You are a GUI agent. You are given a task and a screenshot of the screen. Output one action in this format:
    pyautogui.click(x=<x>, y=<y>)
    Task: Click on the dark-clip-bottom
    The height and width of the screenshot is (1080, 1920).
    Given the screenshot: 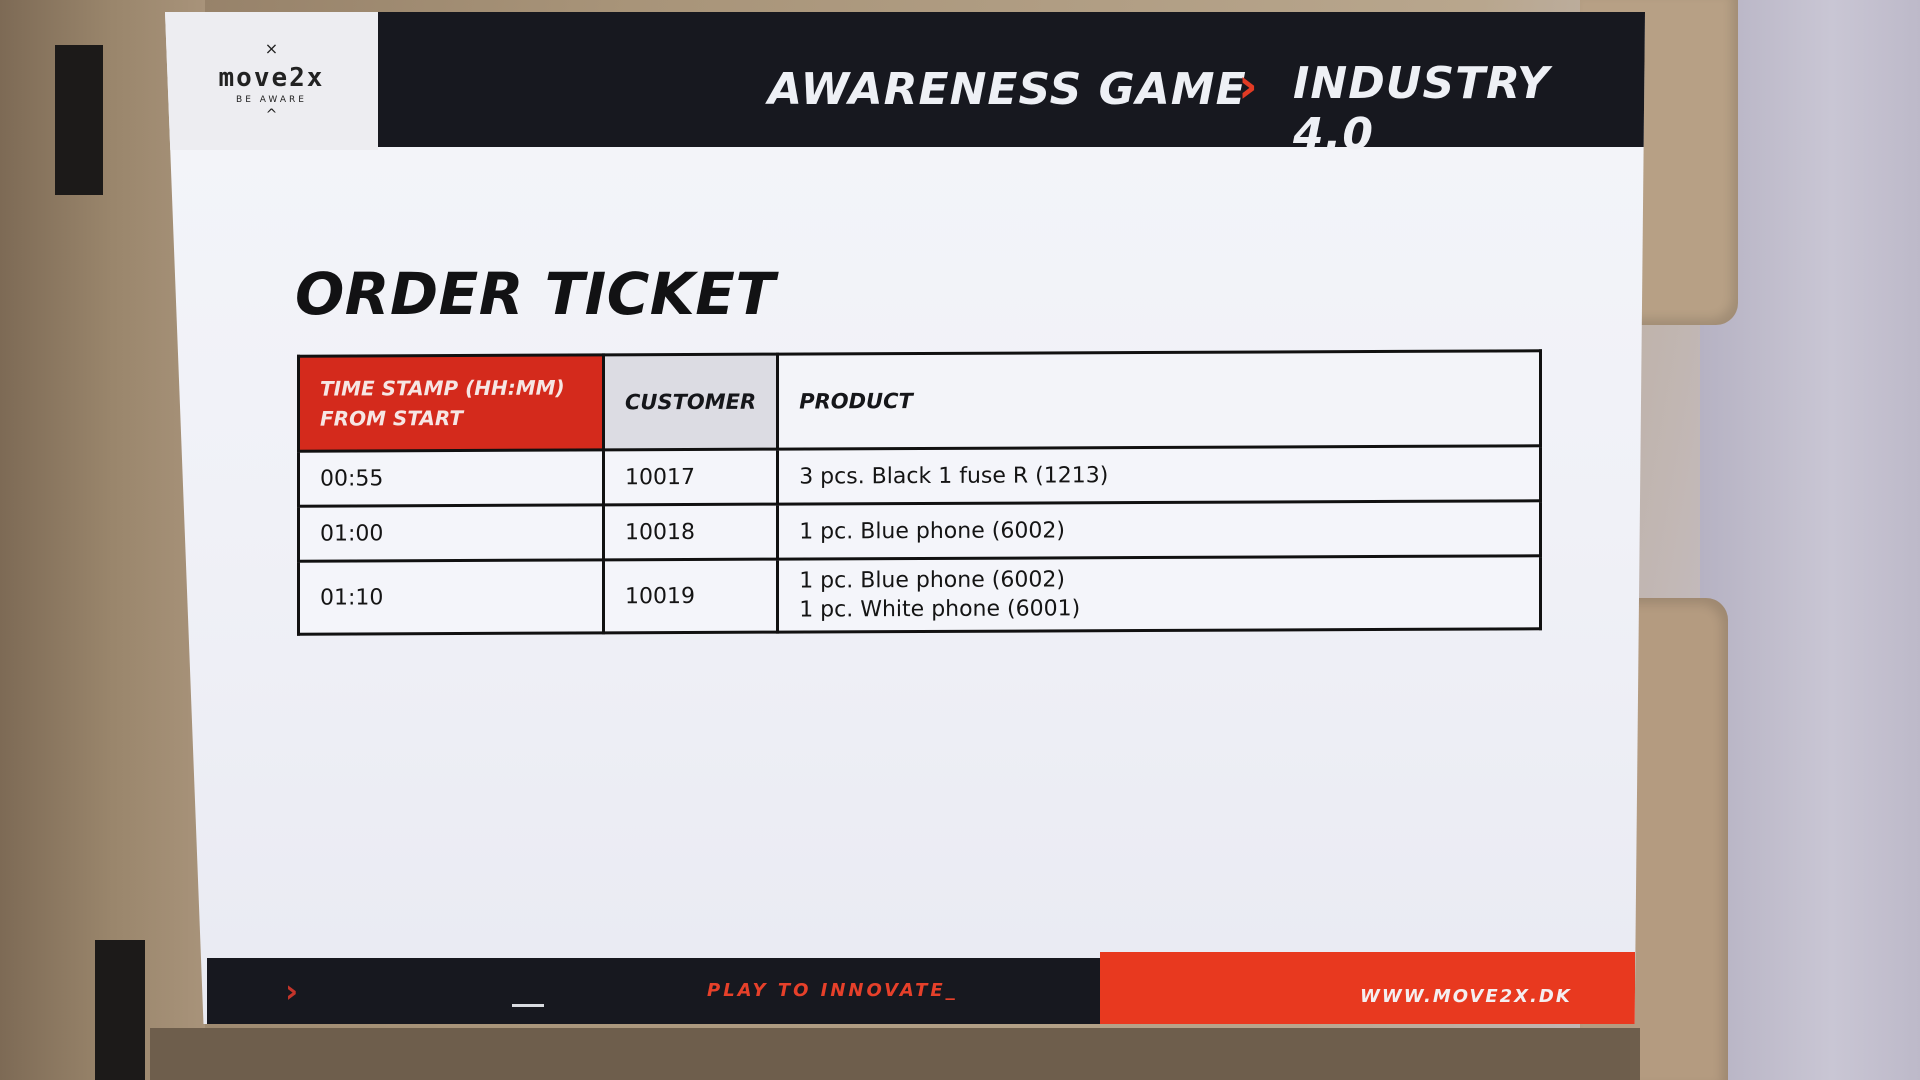 What is the action you would take?
    pyautogui.click(x=120, y=1010)
    